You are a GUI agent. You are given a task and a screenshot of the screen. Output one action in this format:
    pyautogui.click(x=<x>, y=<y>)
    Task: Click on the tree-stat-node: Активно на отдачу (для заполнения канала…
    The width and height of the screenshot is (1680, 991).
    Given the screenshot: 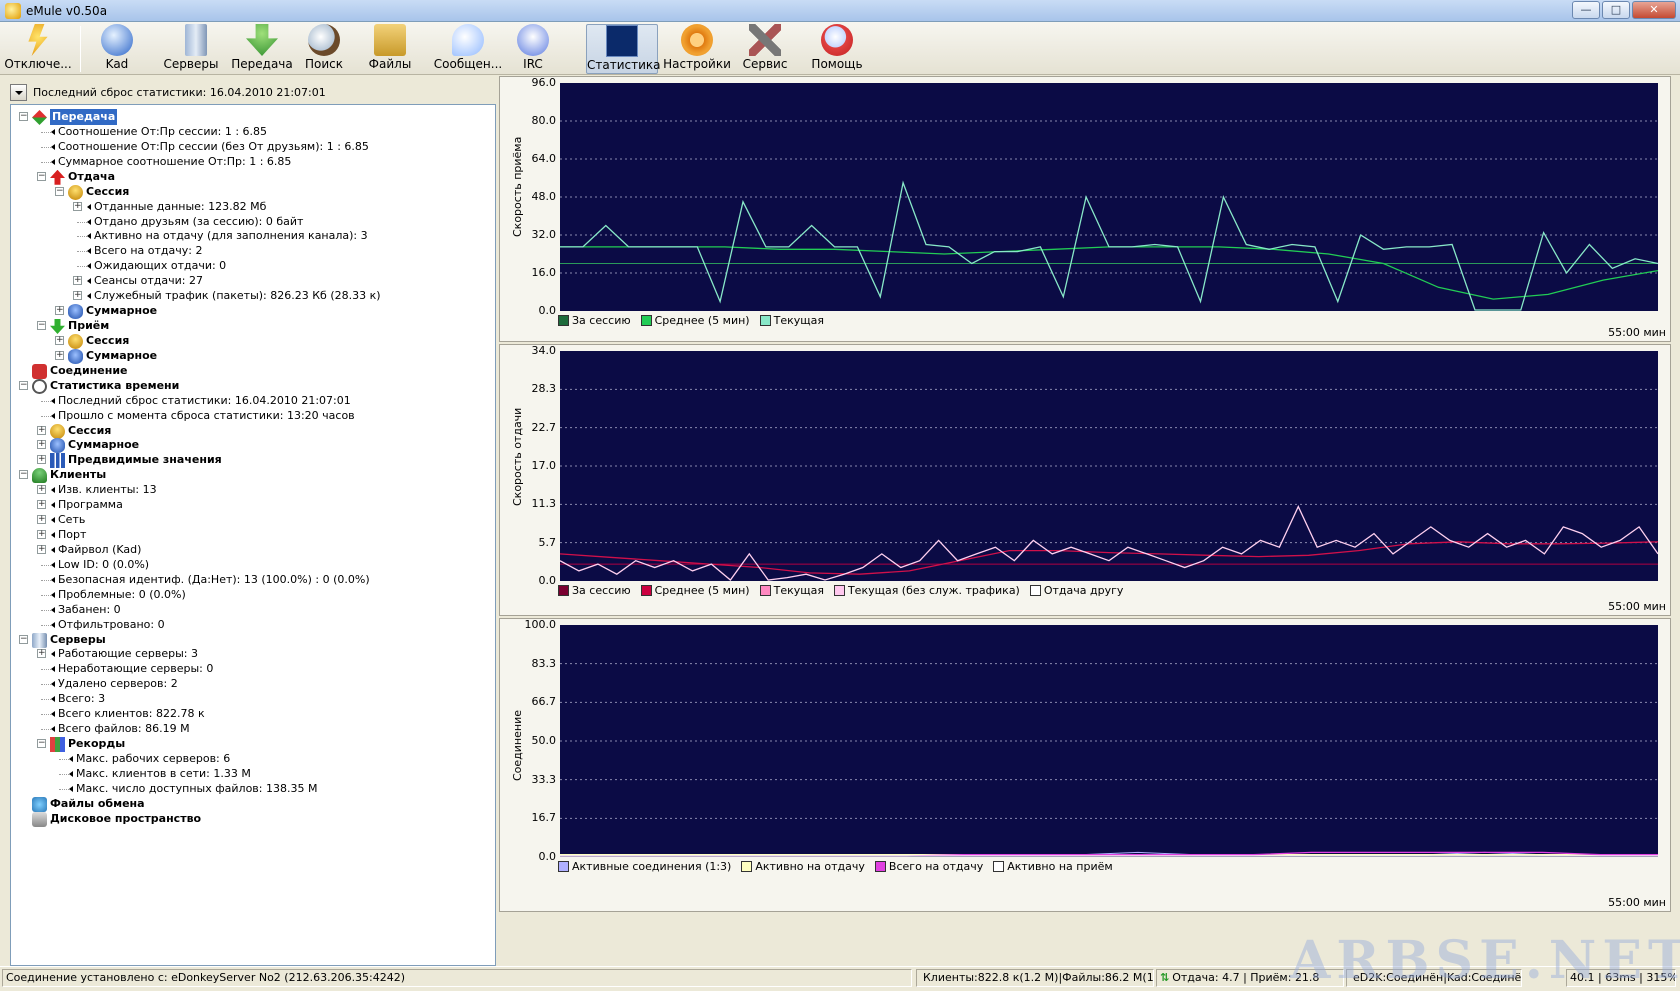 What is the action you would take?
    pyautogui.click(x=231, y=236)
    